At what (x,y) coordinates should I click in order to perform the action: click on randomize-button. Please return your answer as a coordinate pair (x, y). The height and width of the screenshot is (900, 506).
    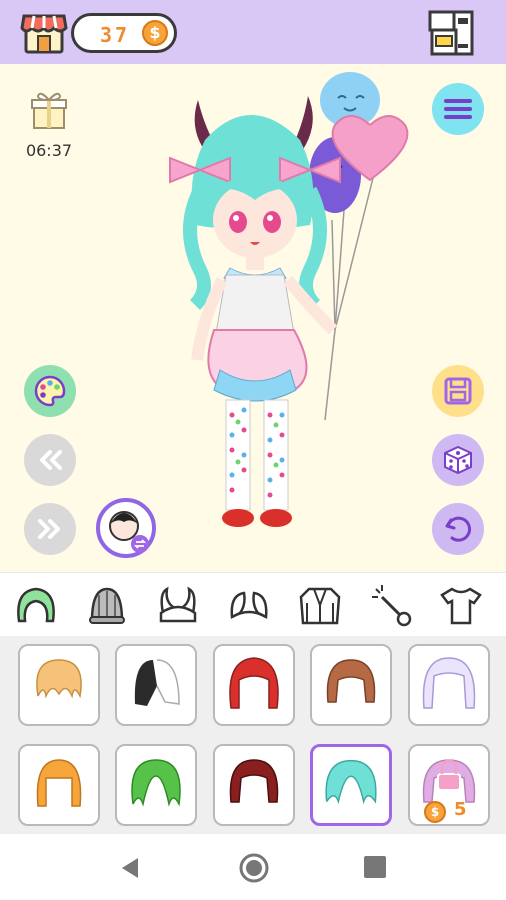
    Looking at the image, I should click on (458, 460).